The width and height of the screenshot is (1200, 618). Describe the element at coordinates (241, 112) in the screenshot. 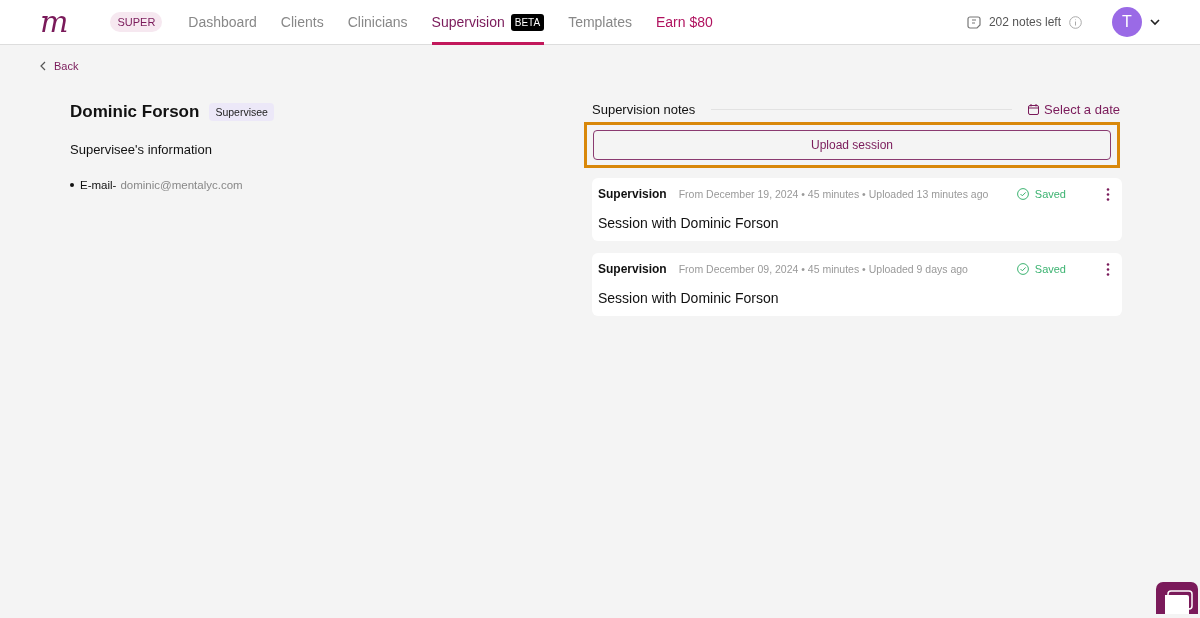

I see `role-badge: Supervisee` at that location.